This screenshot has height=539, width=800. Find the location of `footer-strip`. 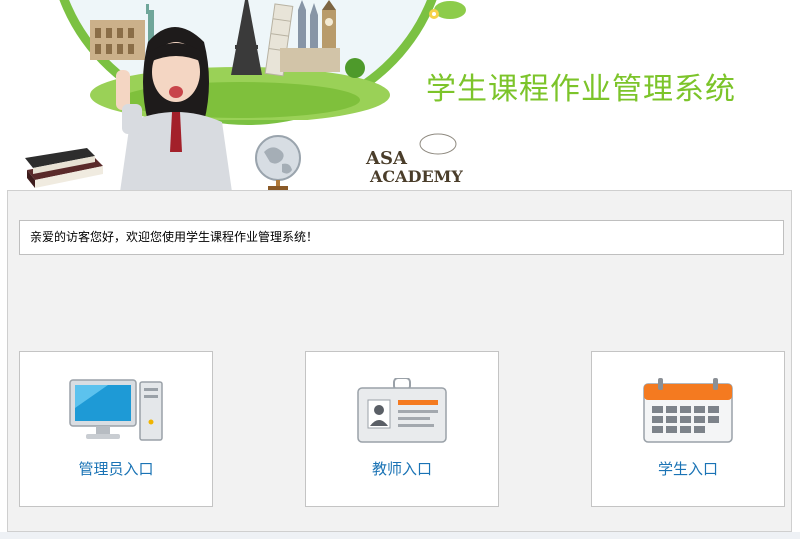

footer-strip is located at coordinates (400, 535).